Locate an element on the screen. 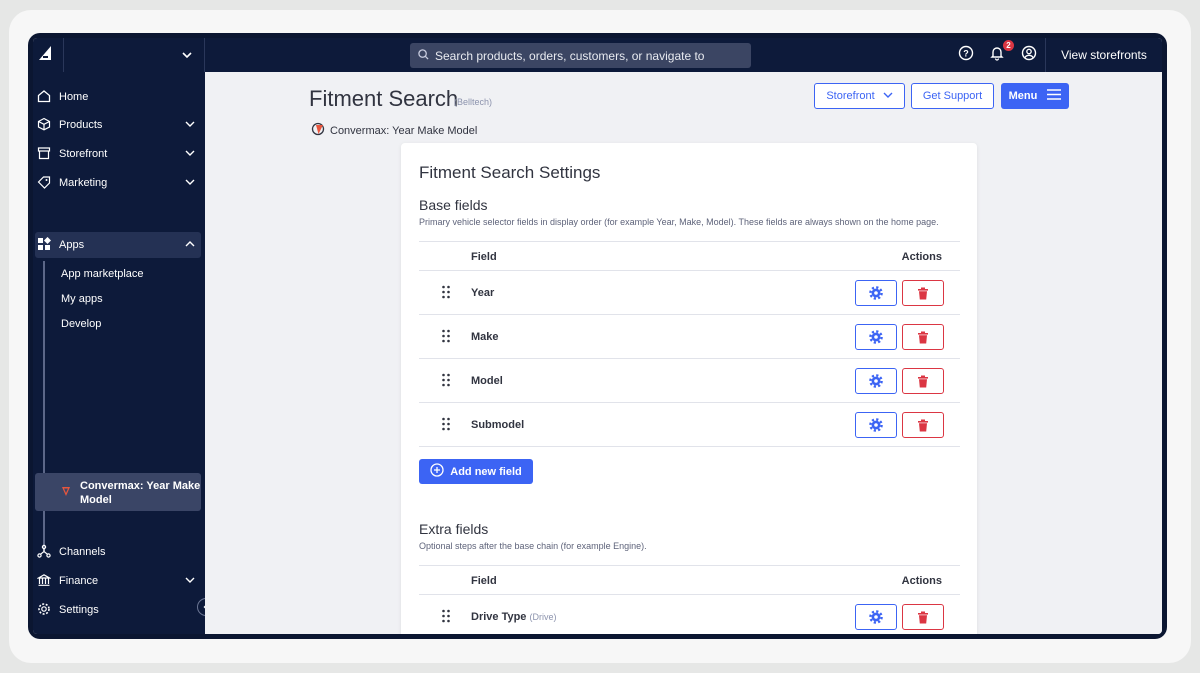 This screenshot has width=1200, height=673. storefront-dropdown-button: Storefront is located at coordinates (859, 96).